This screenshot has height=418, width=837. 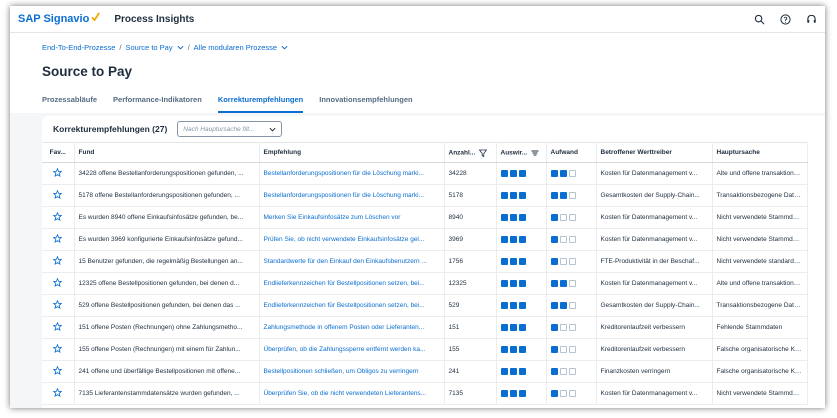 What do you see at coordinates (483, 153) in the screenshot?
I see `filter-icon` at bounding box center [483, 153].